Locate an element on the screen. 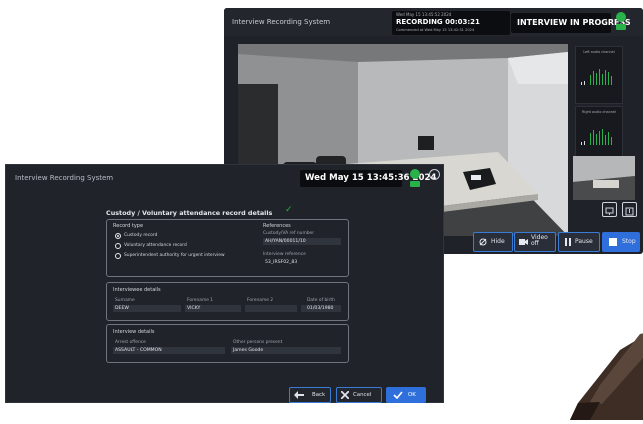 Image resolution: width=643 pixels, height=424 pixels. check-icon: ✓ is located at coordinates (289, 210).